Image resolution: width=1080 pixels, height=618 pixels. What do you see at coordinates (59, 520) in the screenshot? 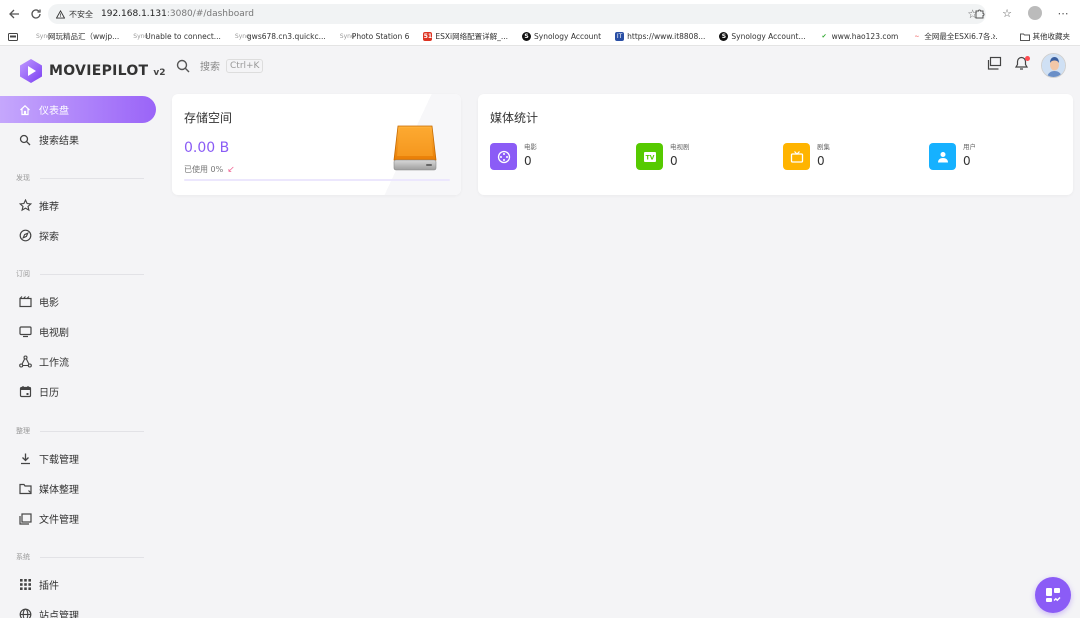
I see `sidebar-item-label: 文件管理` at bounding box center [59, 520].